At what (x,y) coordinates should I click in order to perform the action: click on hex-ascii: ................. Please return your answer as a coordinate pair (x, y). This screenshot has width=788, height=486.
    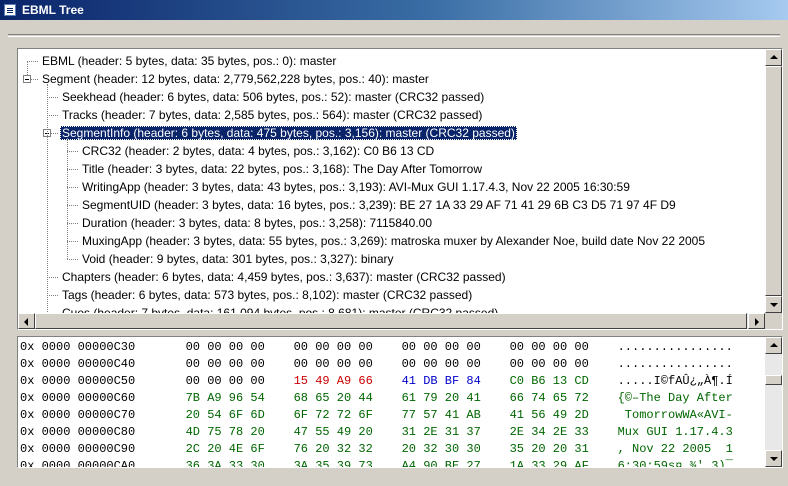
    Looking at the image, I should click on (675, 347).